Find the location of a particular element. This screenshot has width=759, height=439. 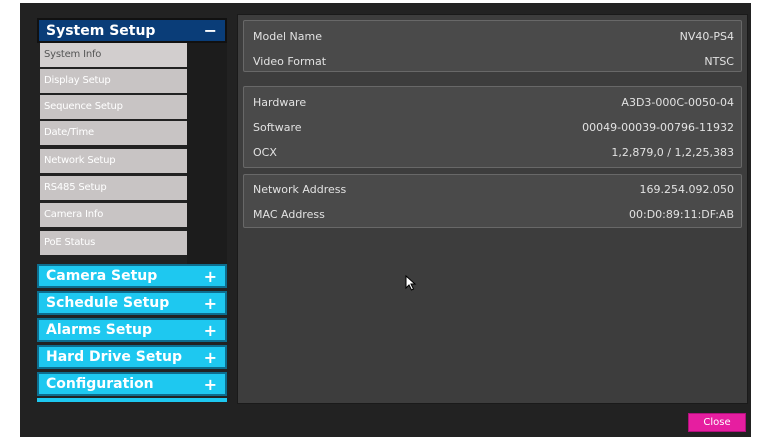

section-label: Camera Setup is located at coordinates (102, 276).